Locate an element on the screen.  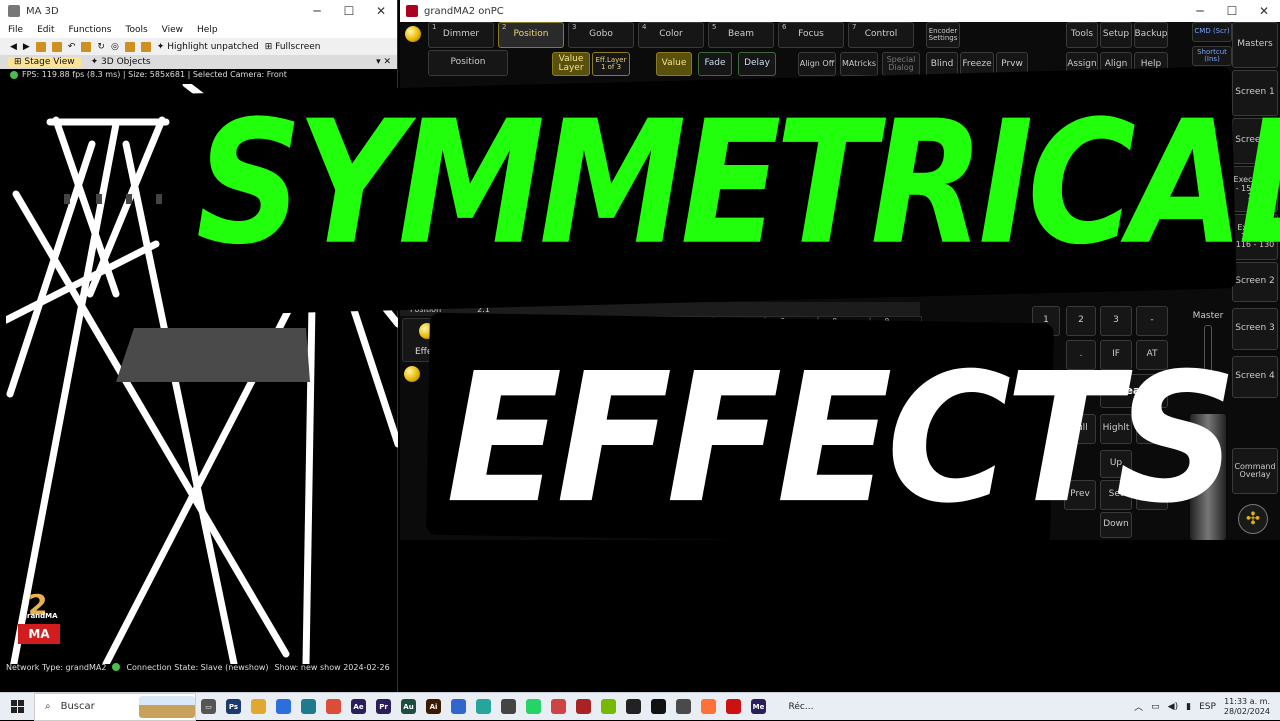
network-type: Network Type: grandMA2 is located at coordinates (56, 667).